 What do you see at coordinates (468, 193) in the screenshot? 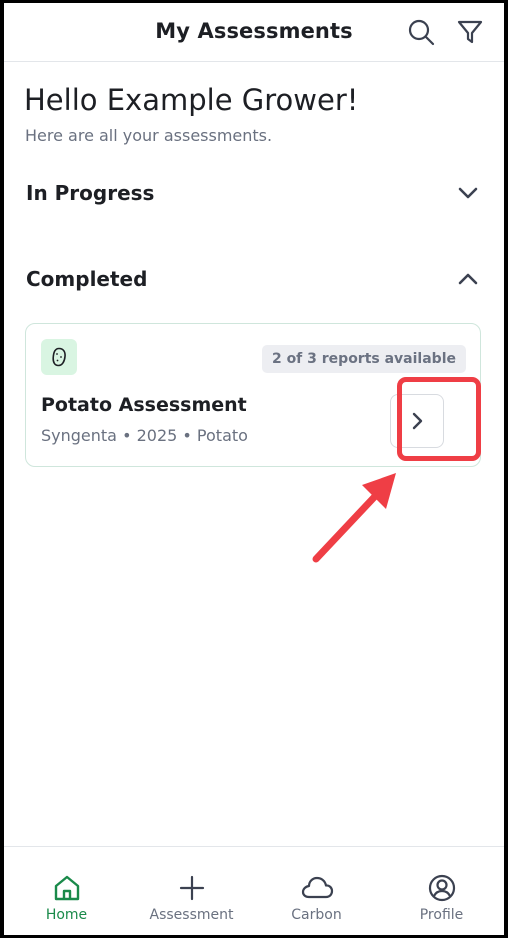
I see `chevron-down-icon` at bounding box center [468, 193].